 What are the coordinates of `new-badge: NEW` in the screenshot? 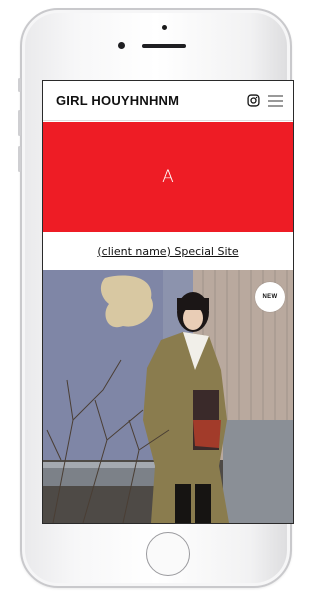 It's located at (270, 297).